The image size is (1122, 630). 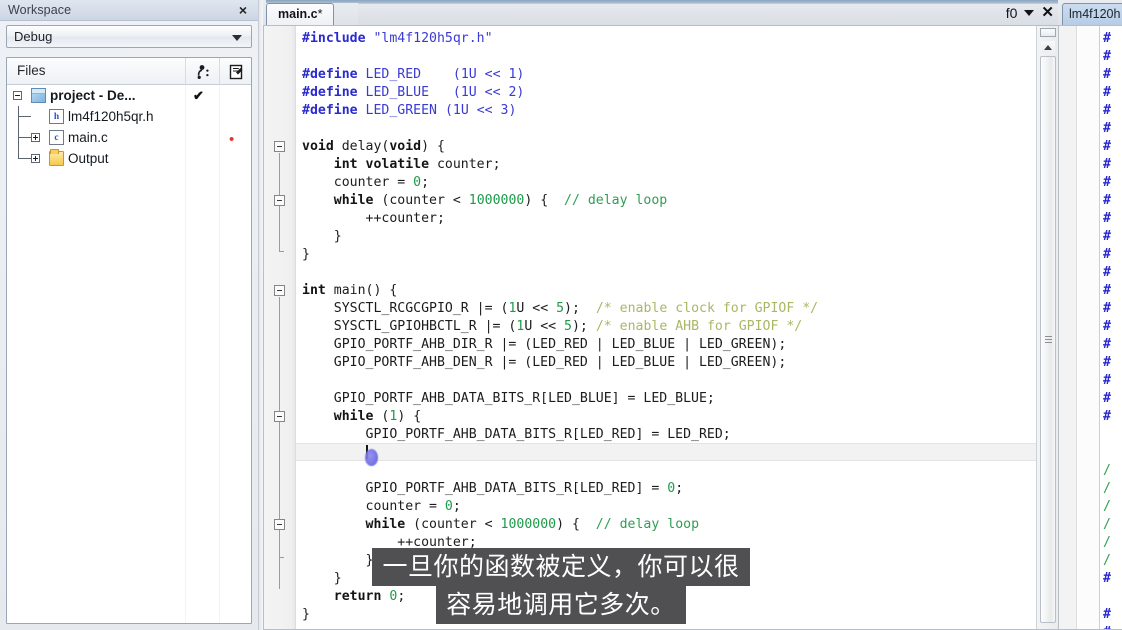 I want to click on tree-item-output: Output, so click(x=129, y=158).